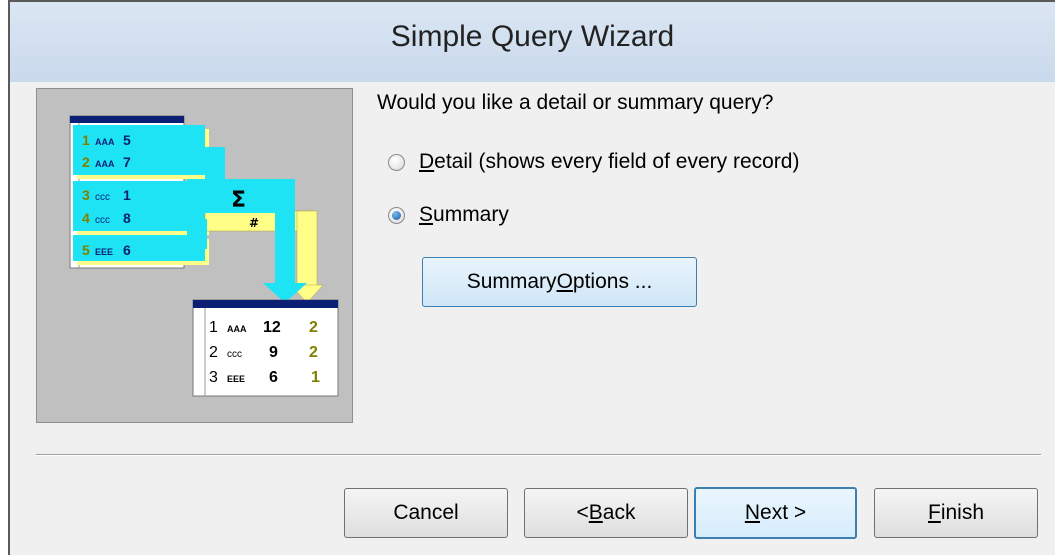 Image resolution: width=1055 pixels, height=555 pixels. What do you see at coordinates (254, 223) in the screenshot?
I see `count-symbol: #` at bounding box center [254, 223].